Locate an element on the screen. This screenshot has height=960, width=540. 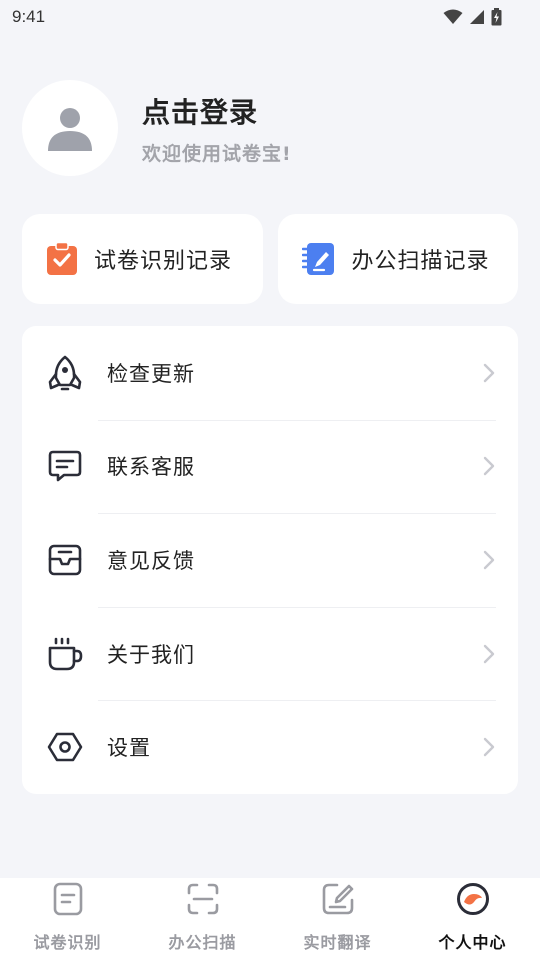
wifi-icon is located at coordinates (453, 16).